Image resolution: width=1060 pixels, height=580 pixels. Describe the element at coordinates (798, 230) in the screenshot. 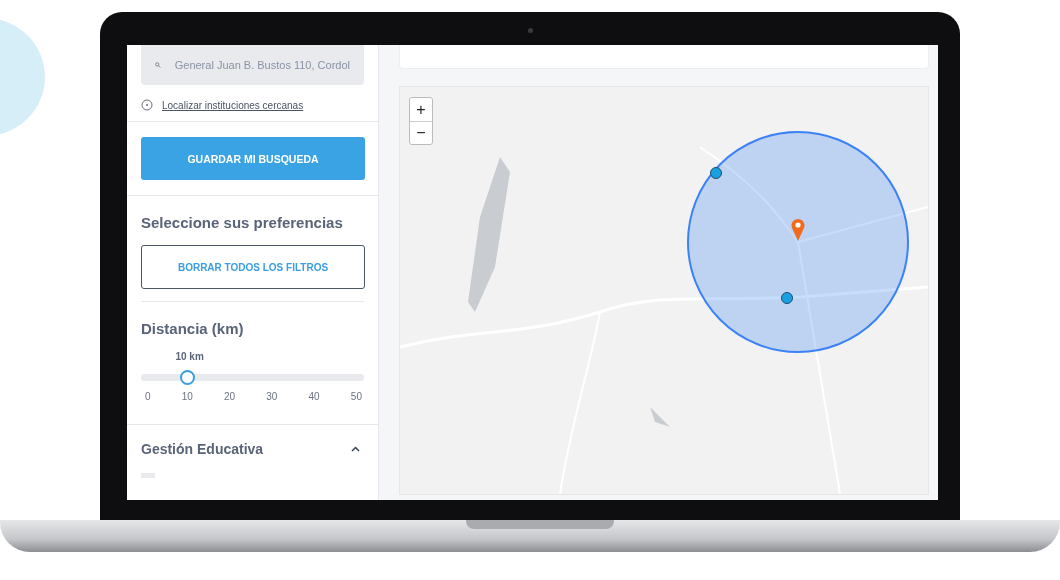

I see `location-pin-icon` at that location.